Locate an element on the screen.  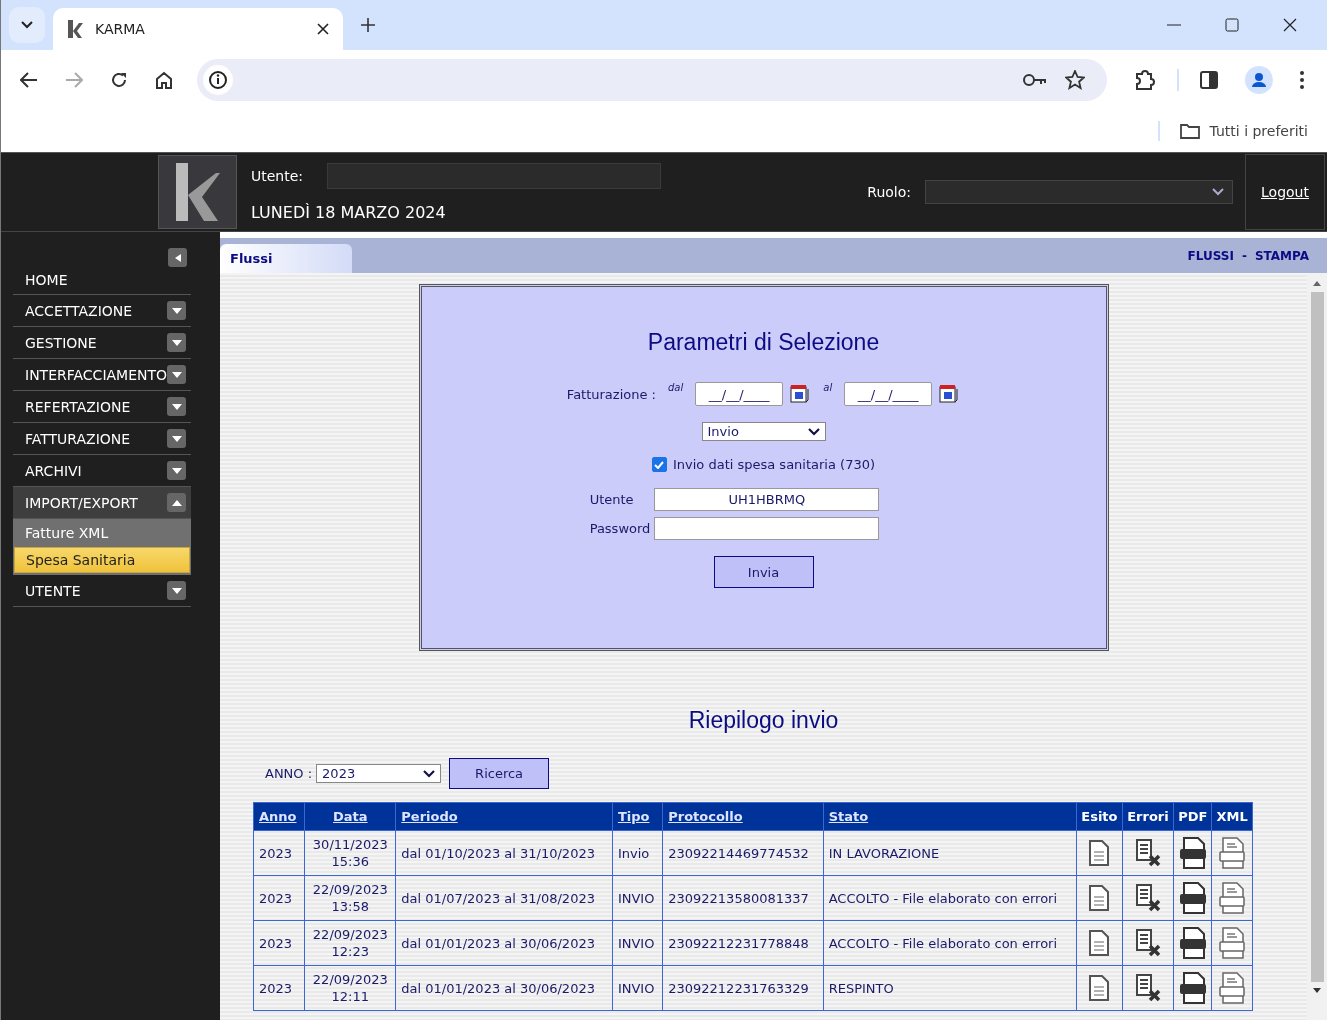
search-button: Ricerca is located at coordinates (499, 773).